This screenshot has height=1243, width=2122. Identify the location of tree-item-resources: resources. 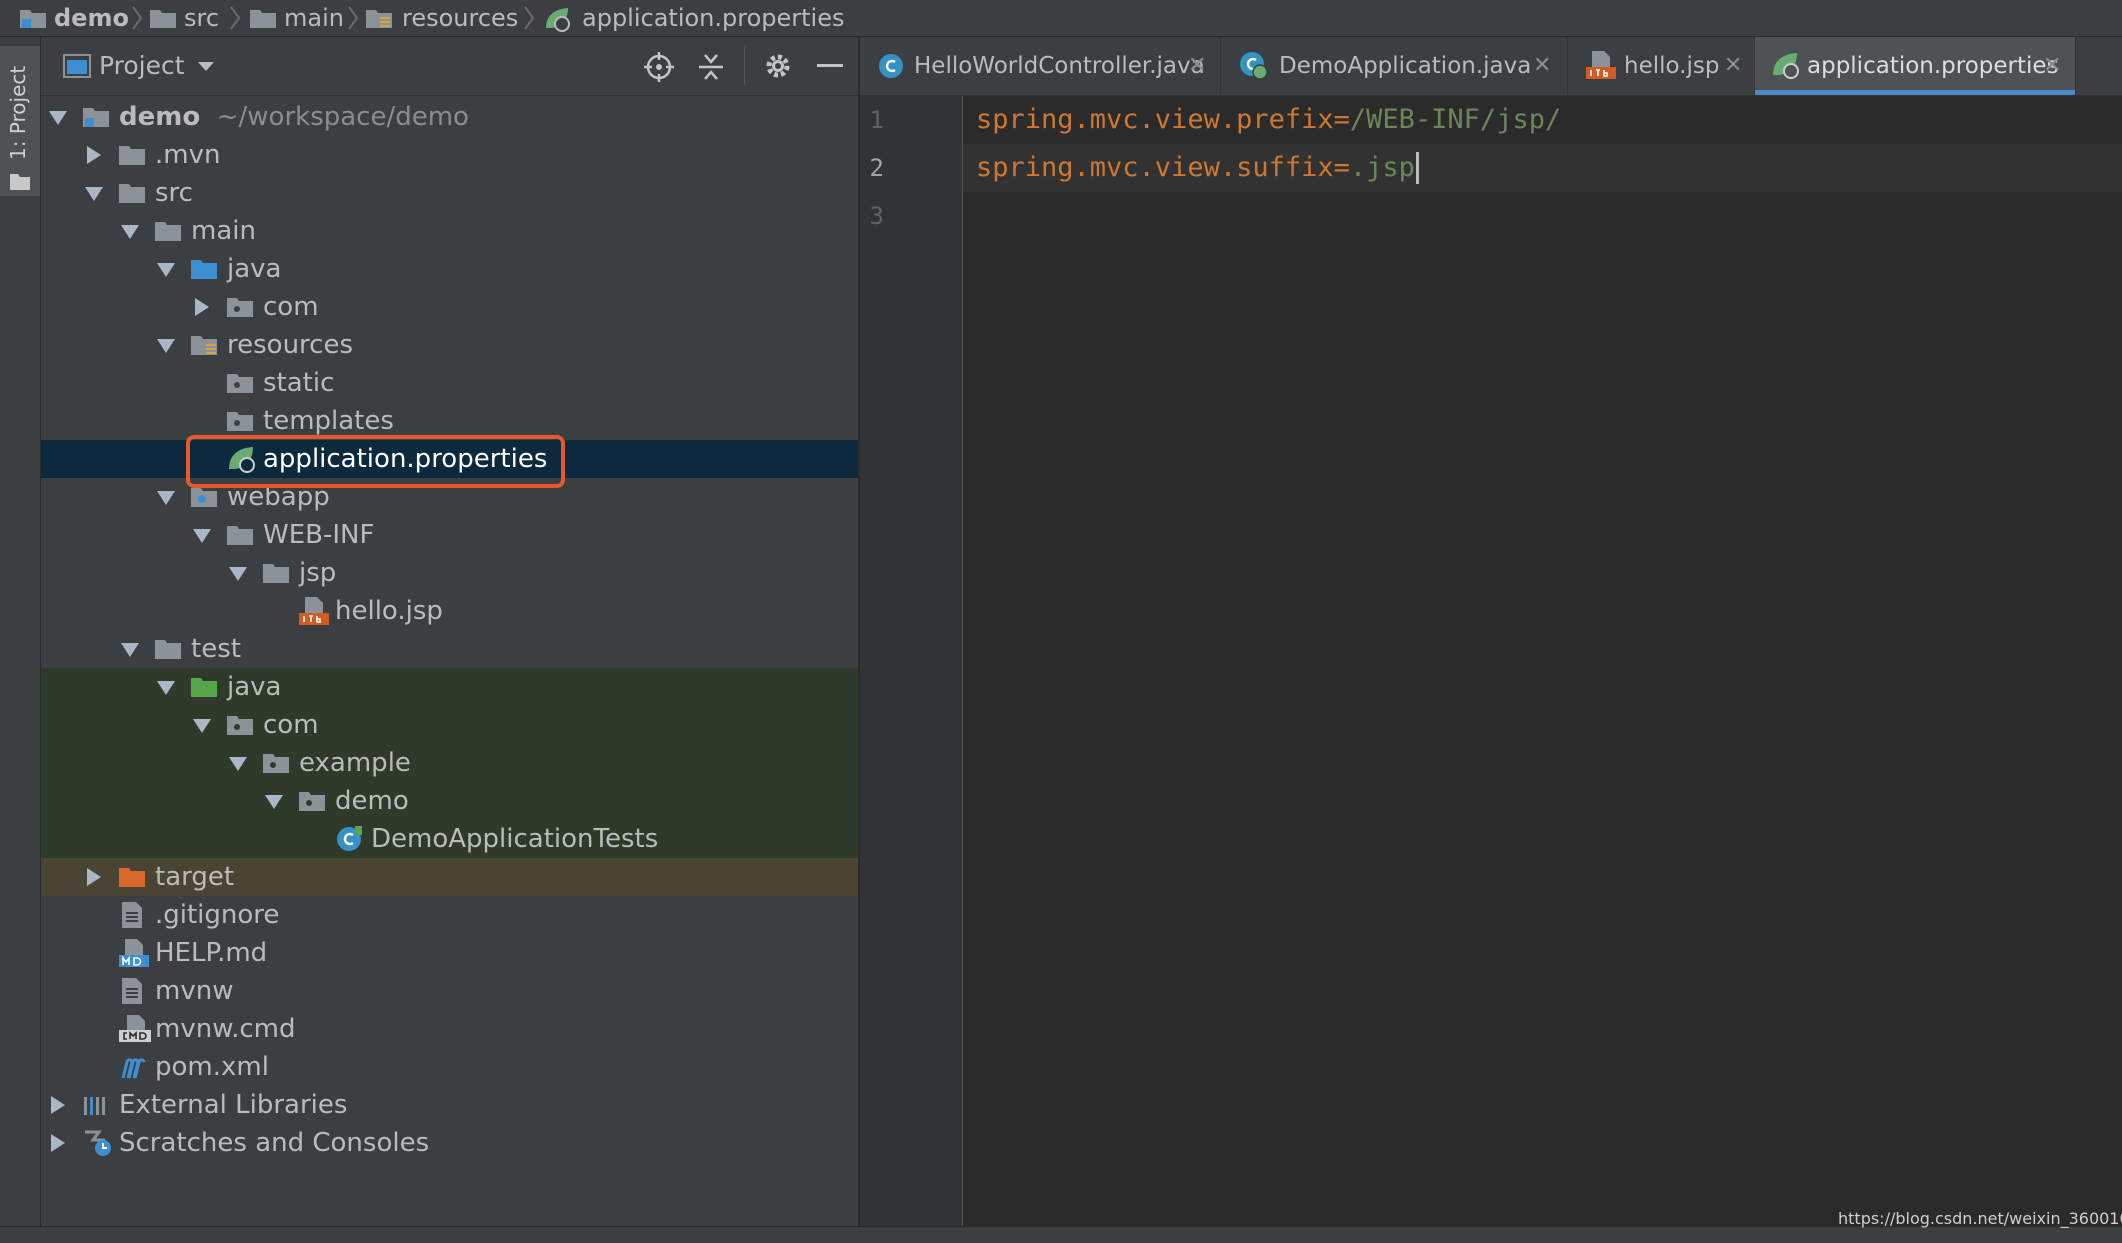
(449, 345).